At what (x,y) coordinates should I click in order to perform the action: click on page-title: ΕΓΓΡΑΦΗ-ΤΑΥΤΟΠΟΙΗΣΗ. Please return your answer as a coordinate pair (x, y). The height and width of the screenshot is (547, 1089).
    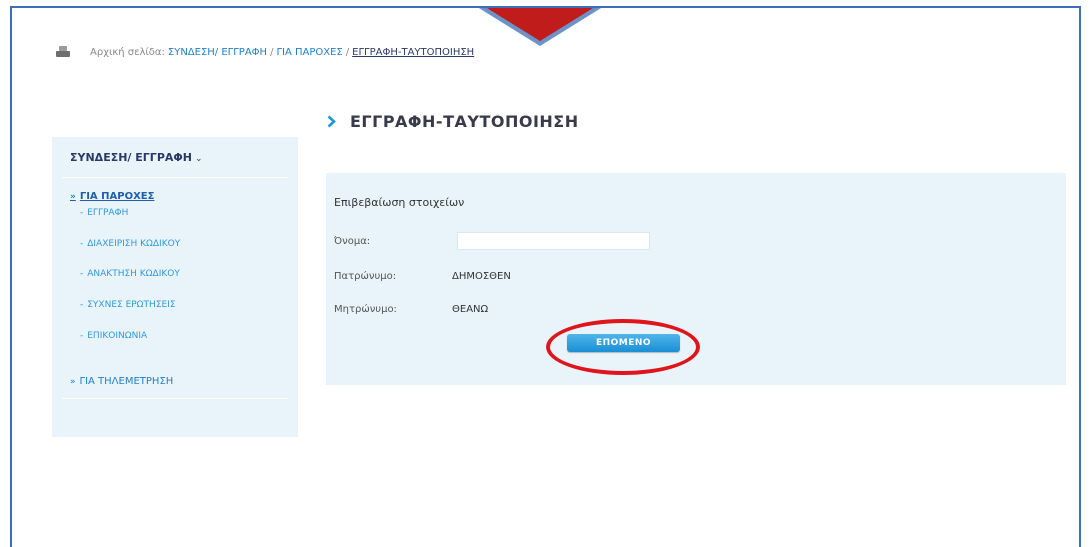
    Looking at the image, I should click on (464, 121).